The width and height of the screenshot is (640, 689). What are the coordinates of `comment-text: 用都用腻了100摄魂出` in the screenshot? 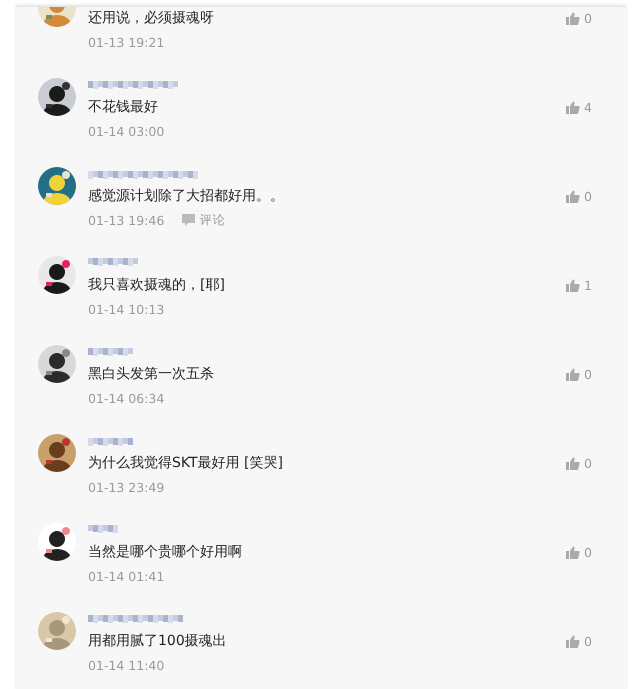 It's located at (158, 641).